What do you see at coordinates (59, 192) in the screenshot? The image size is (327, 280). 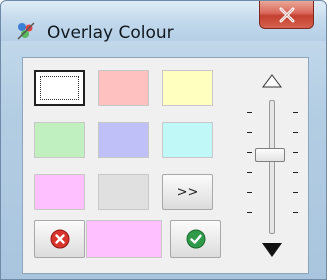 I see `swatch-magenta` at bounding box center [59, 192].